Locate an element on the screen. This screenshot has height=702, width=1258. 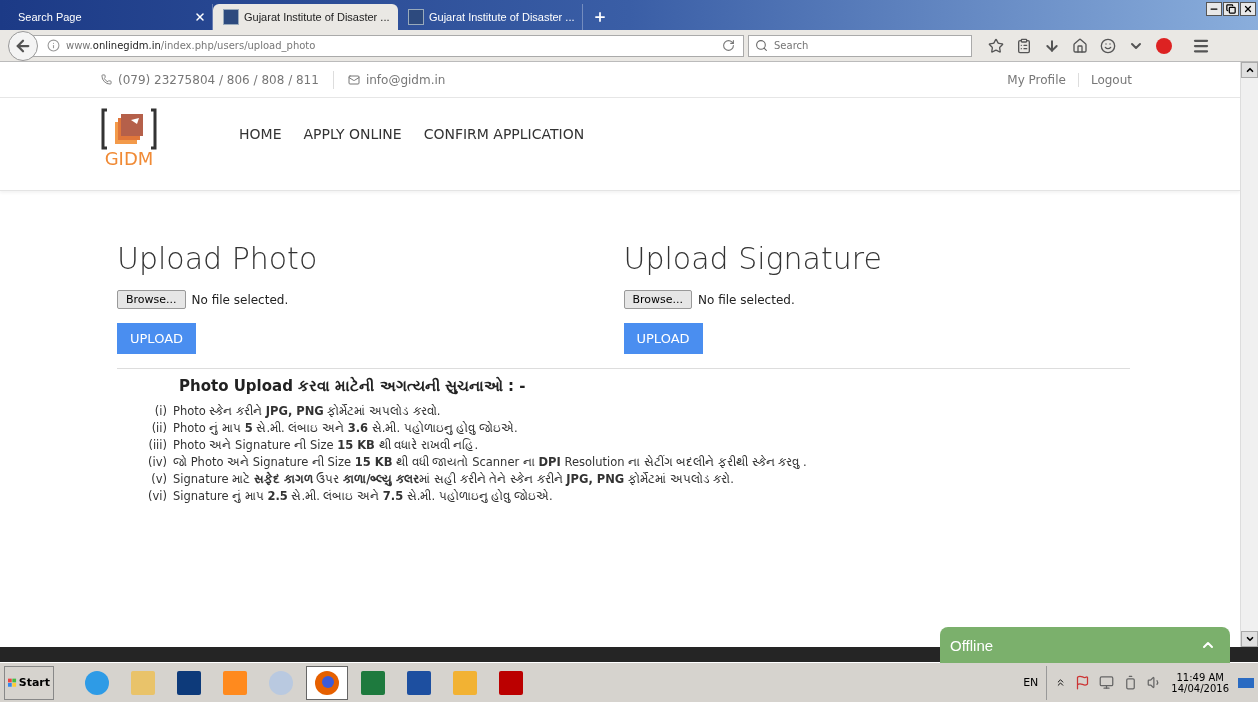
scroll-up-button is located at coordinates (1249, 70).